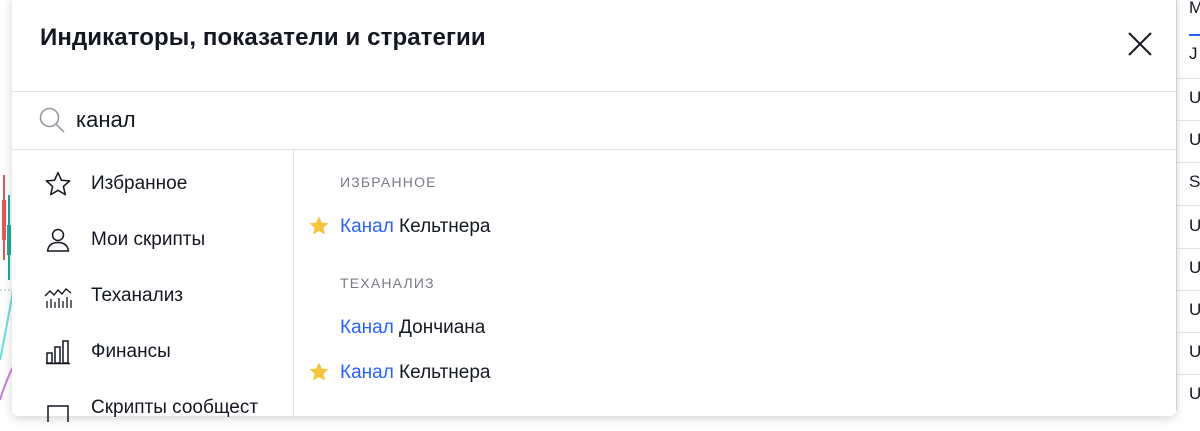 Image resolution: width=1200 pixels, height=431 pixels. I want to click on watchlist-cell: M, so click(1194, 9).